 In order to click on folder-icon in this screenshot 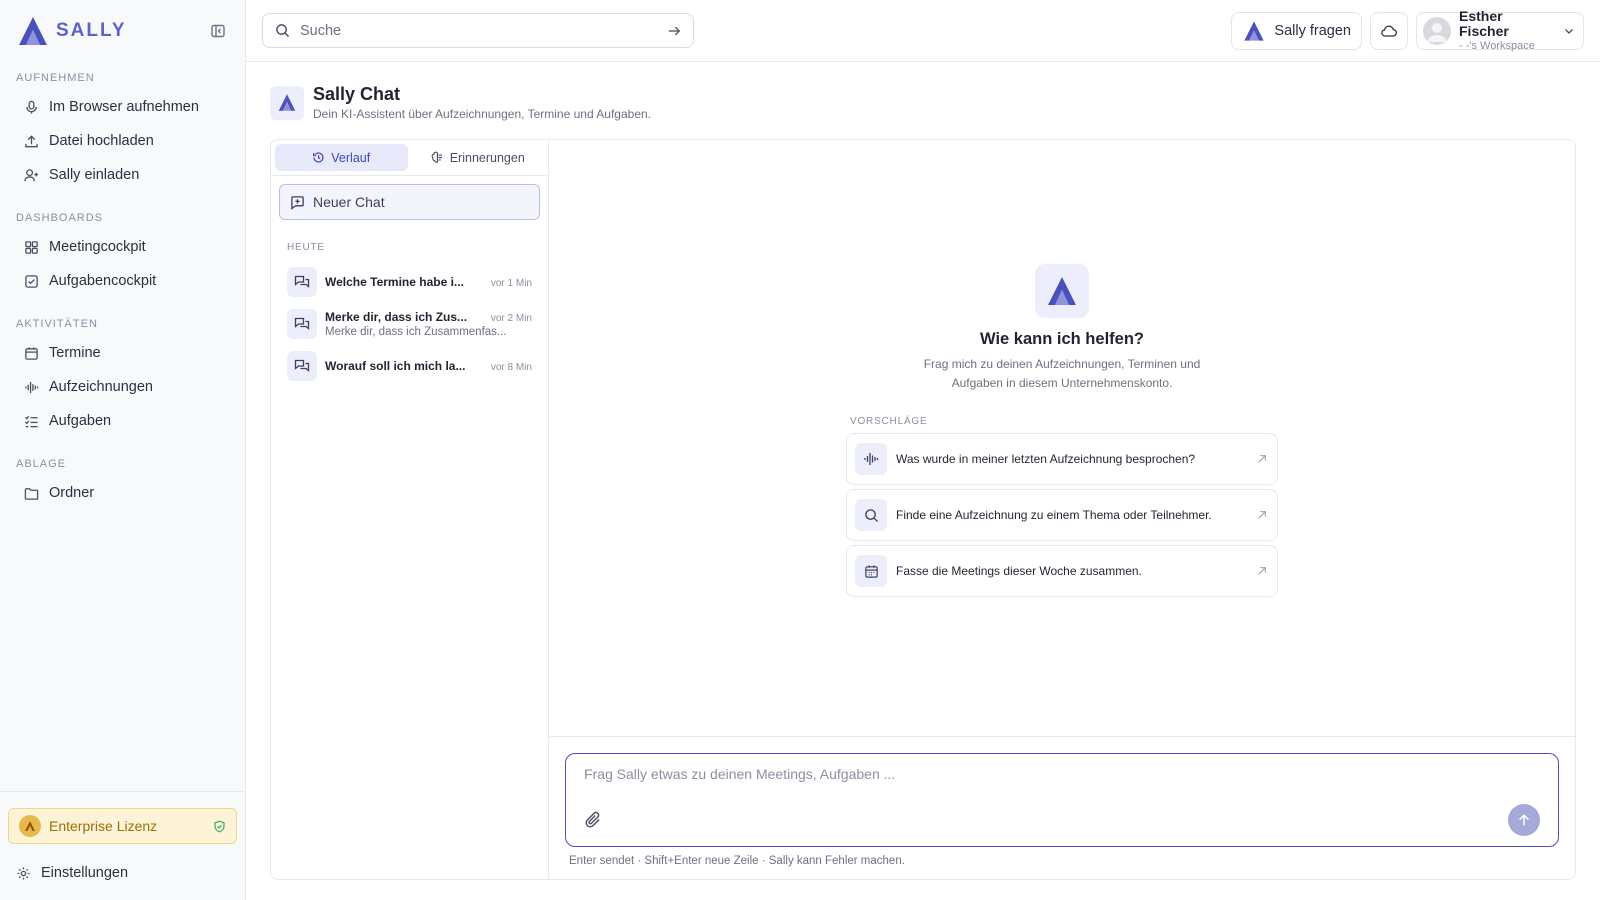, I will do `click(31, 493)`.